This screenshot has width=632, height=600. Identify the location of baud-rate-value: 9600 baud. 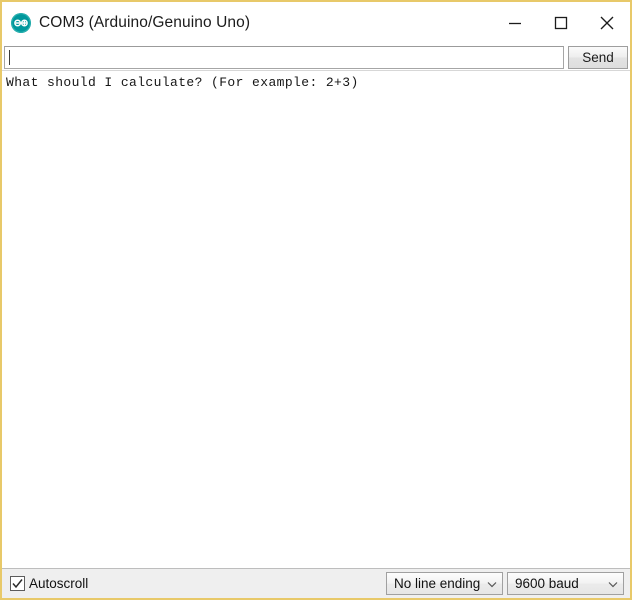
(547, 583).